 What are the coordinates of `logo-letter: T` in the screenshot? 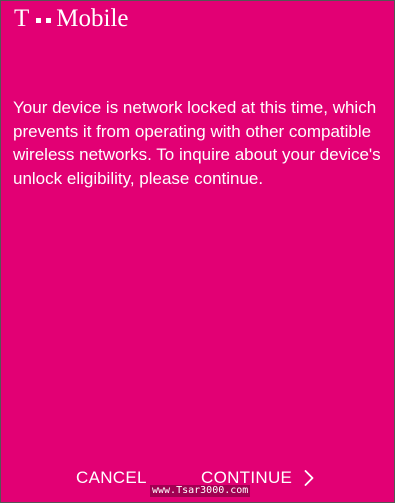 It's located at (22, 18).